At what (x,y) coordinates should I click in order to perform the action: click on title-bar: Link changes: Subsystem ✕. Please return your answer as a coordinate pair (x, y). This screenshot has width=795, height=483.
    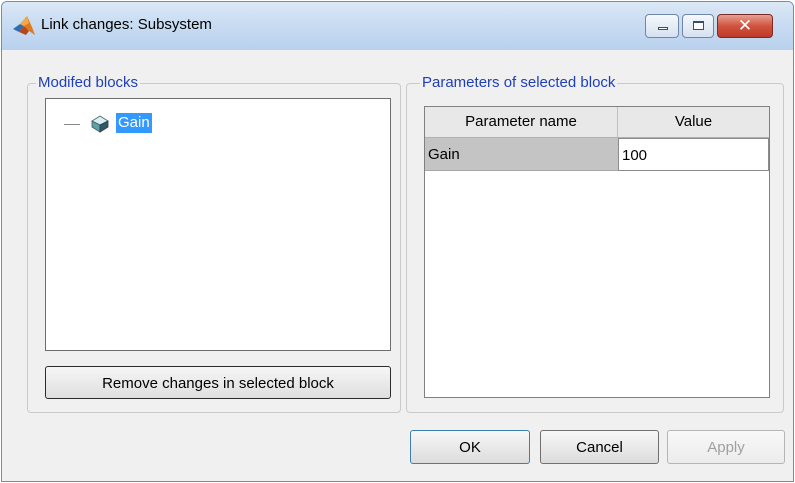
    Looking at the image, I should click on (397, 26).